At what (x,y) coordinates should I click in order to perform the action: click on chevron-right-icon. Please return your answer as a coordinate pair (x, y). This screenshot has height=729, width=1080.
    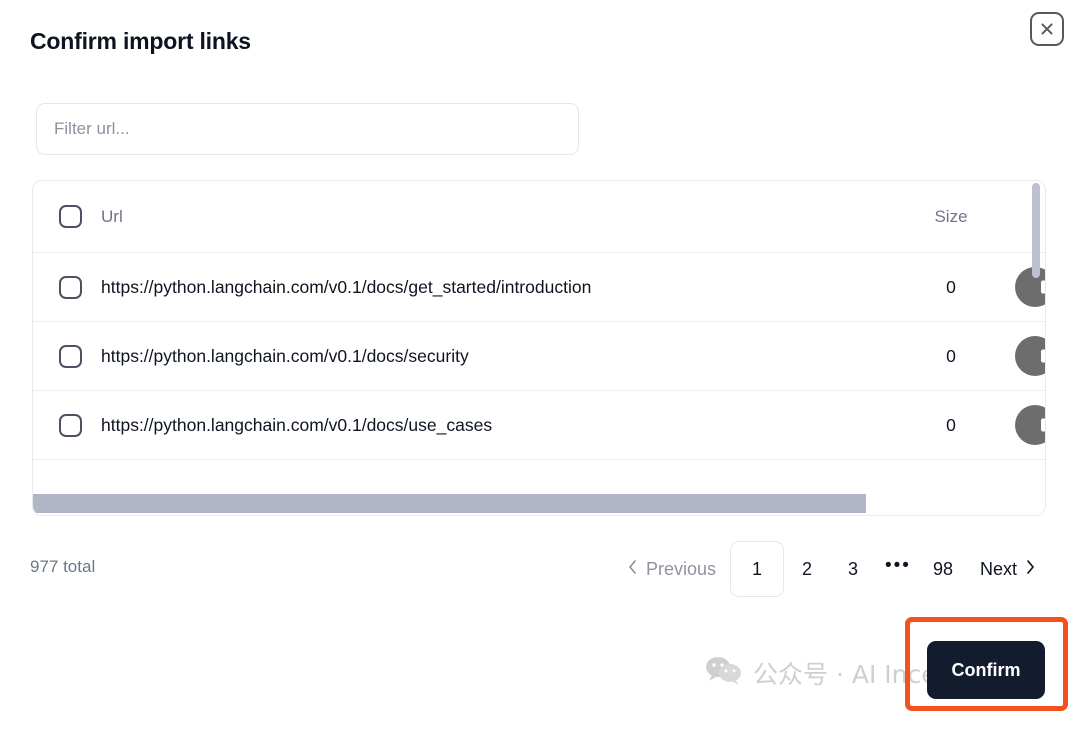
    Looking at the image, I should click on (1030, 569).